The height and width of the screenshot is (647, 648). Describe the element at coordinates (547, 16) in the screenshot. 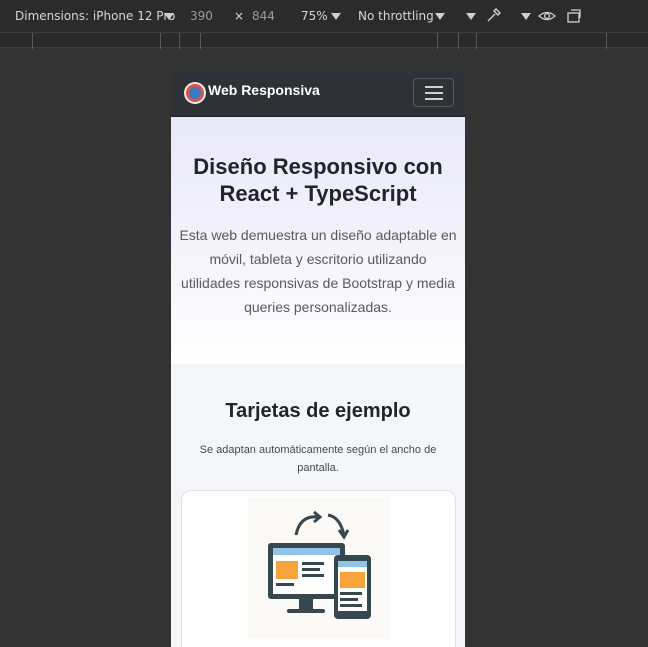

I see `eye-icon` at that location.